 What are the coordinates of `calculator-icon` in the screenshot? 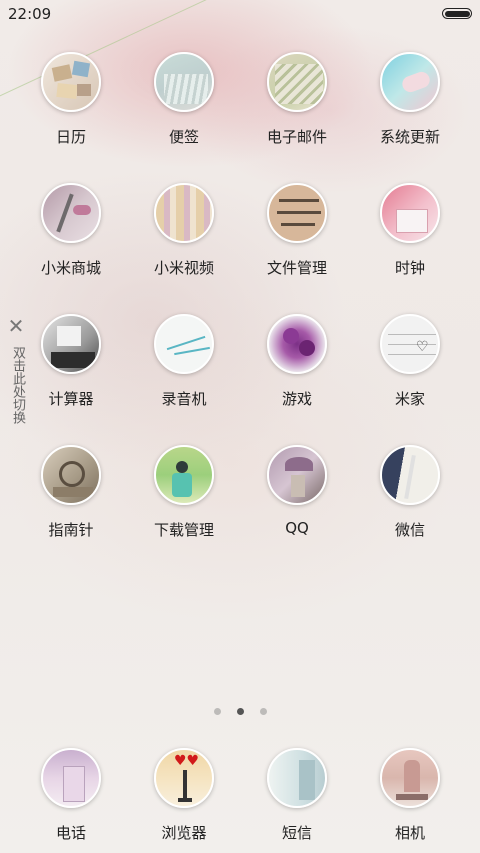 It's located at (71, 344).